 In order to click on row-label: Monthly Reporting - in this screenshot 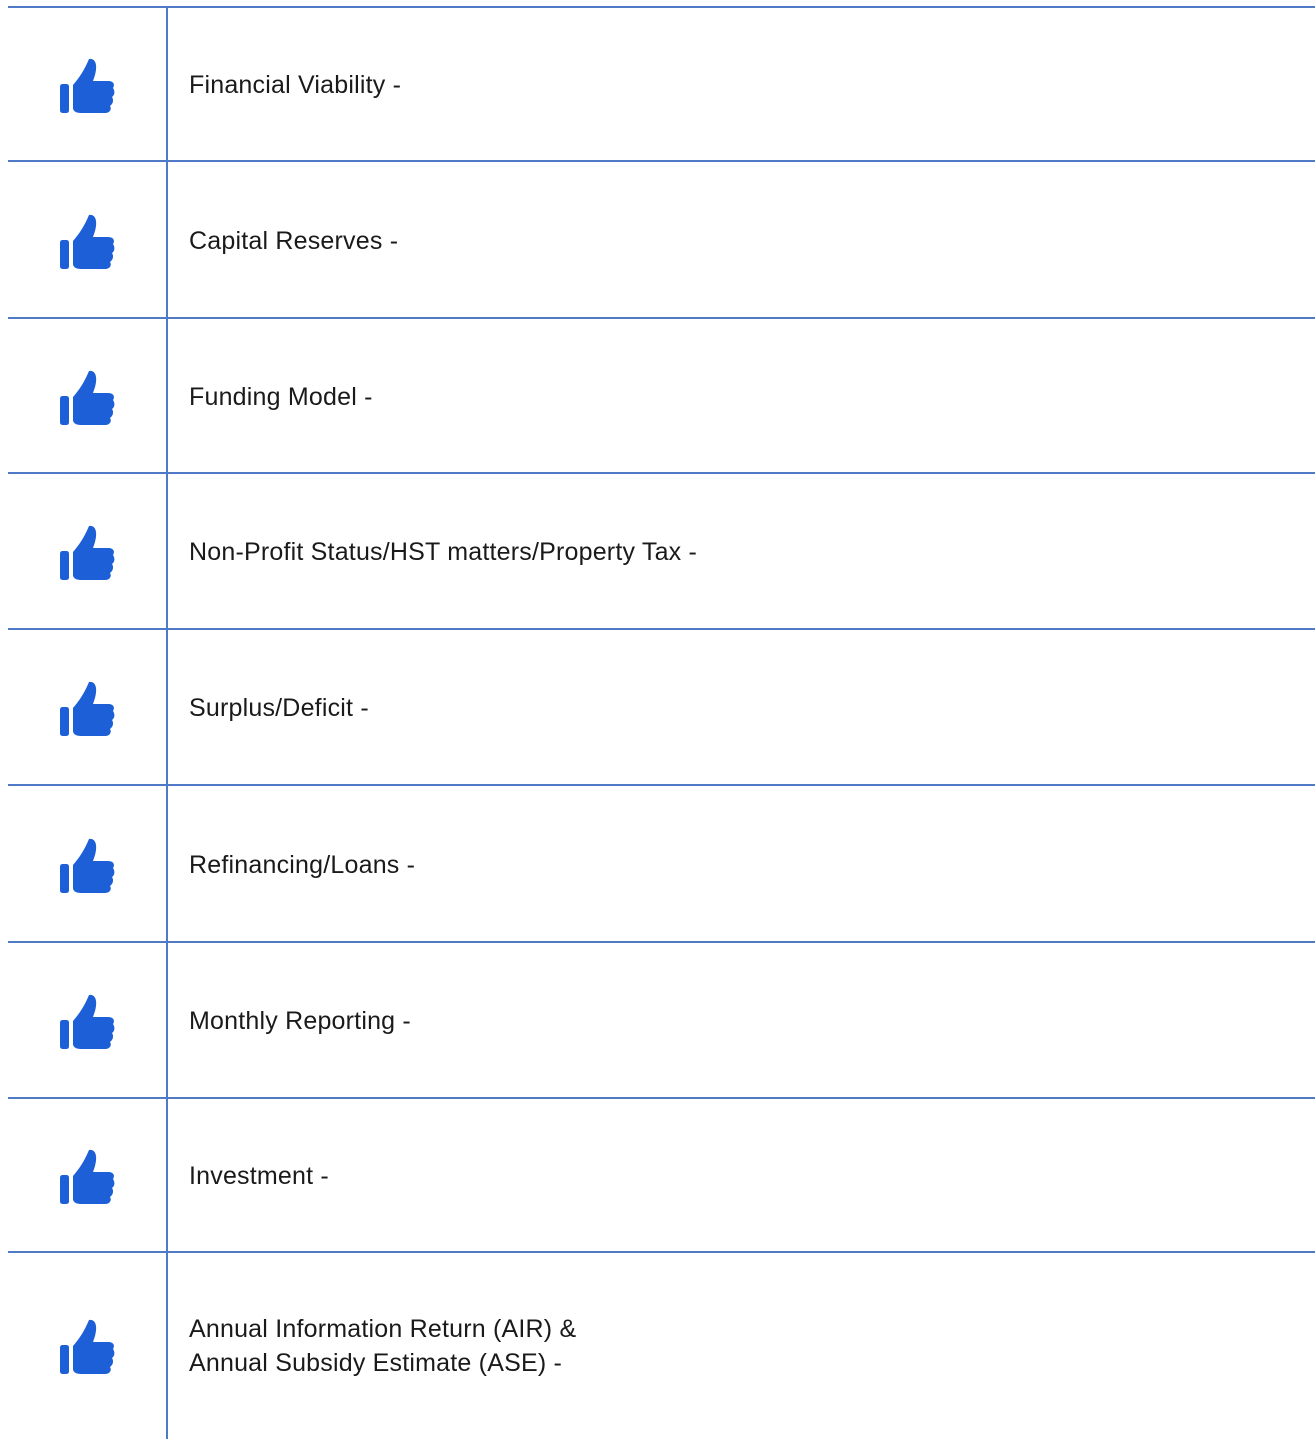, I will do `click(300, 1021)`.